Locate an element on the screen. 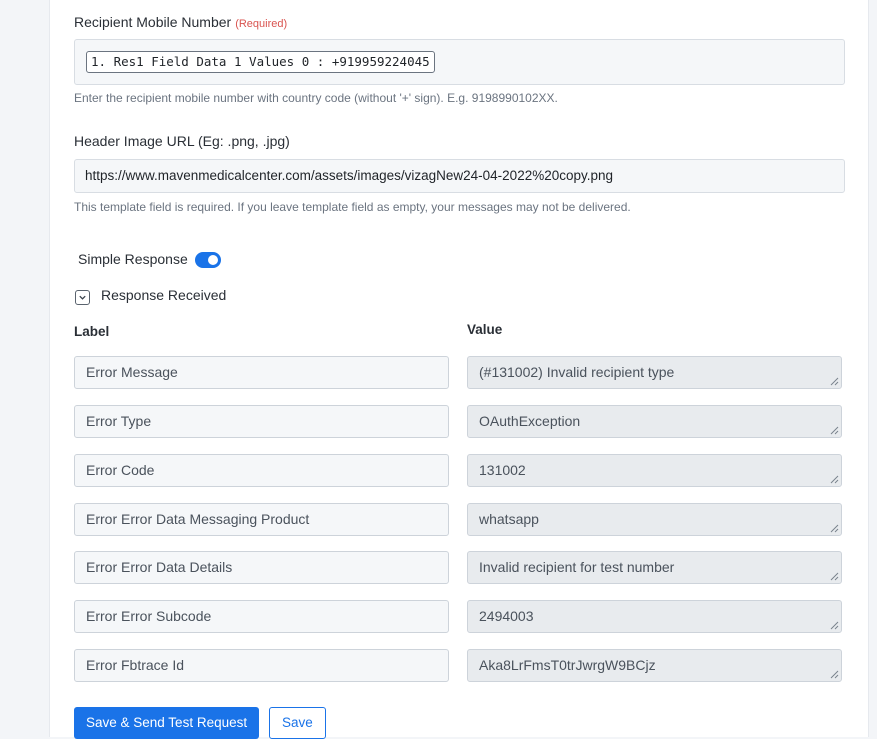 The image size is (877, 739). response-received-chevron is located at coordinates (82, 297).